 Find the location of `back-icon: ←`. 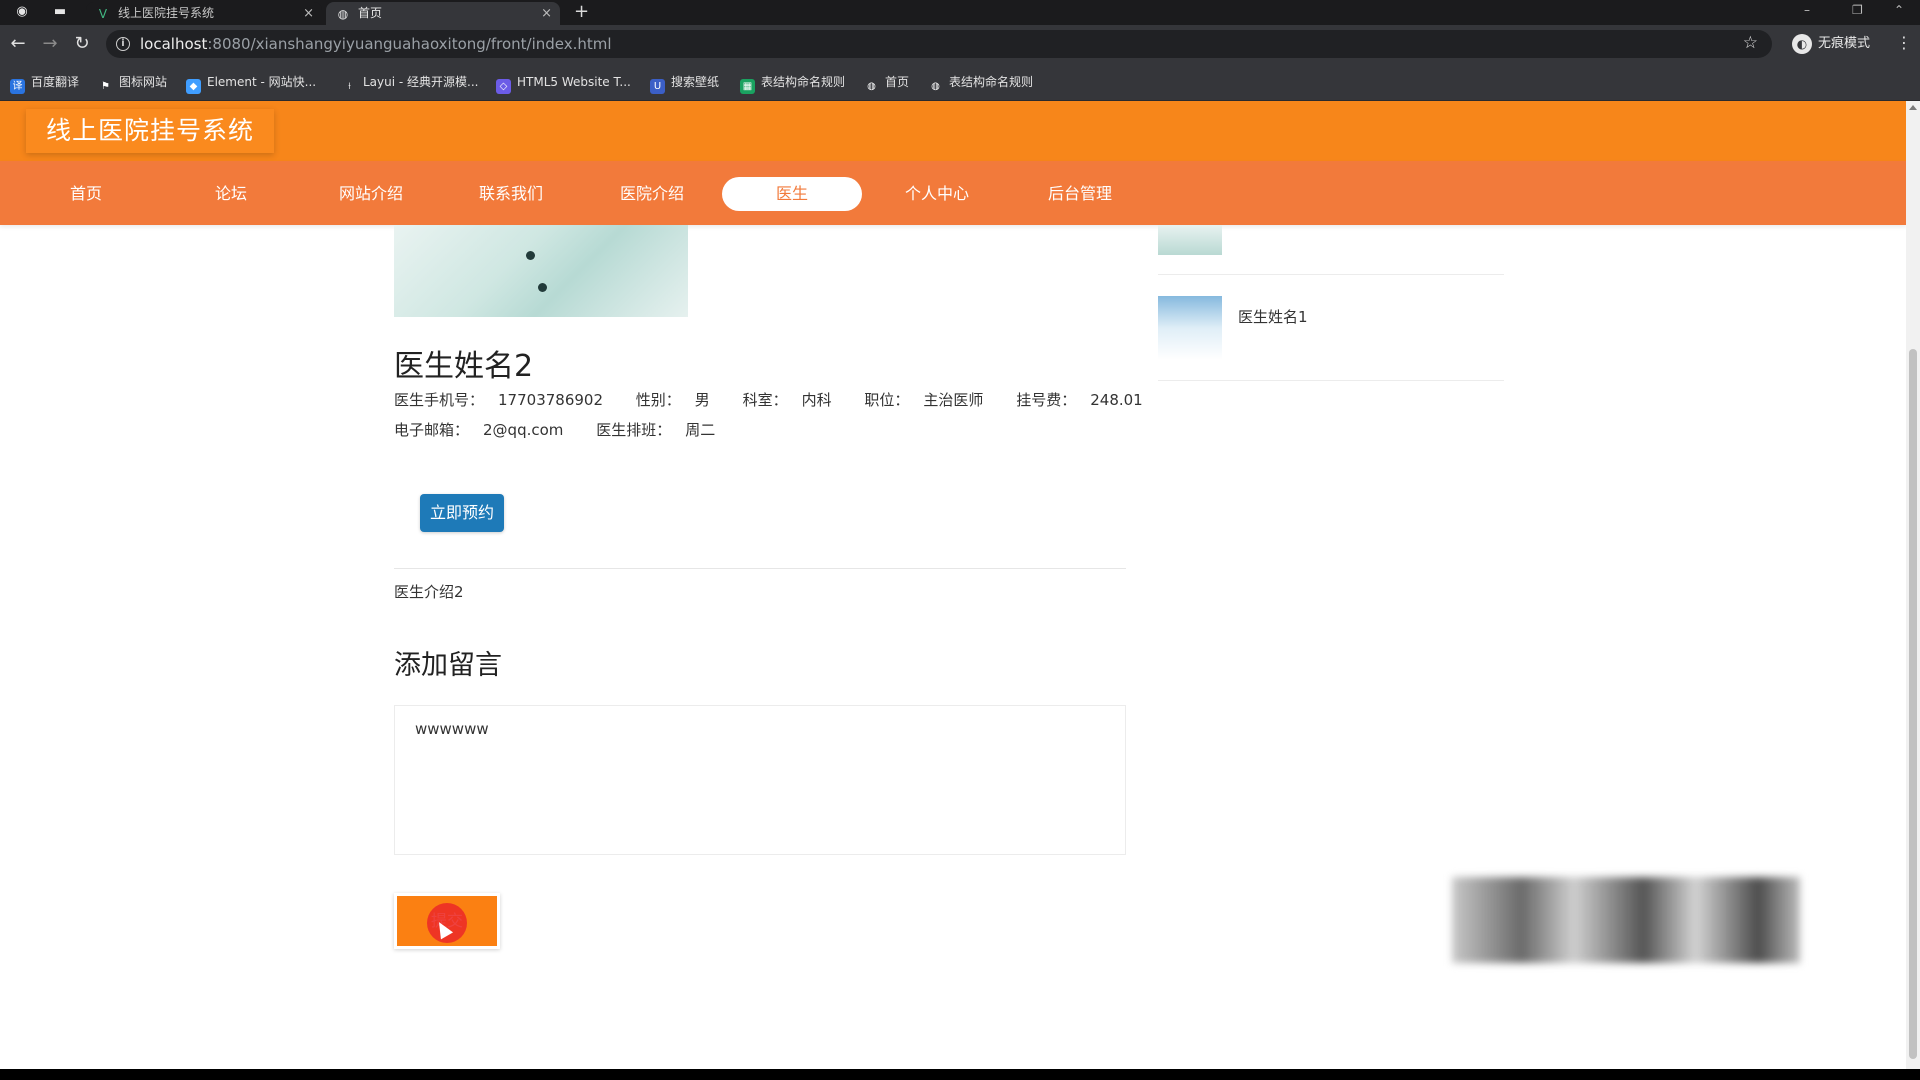

back-icon: ← is located at coordinates (18, 44).